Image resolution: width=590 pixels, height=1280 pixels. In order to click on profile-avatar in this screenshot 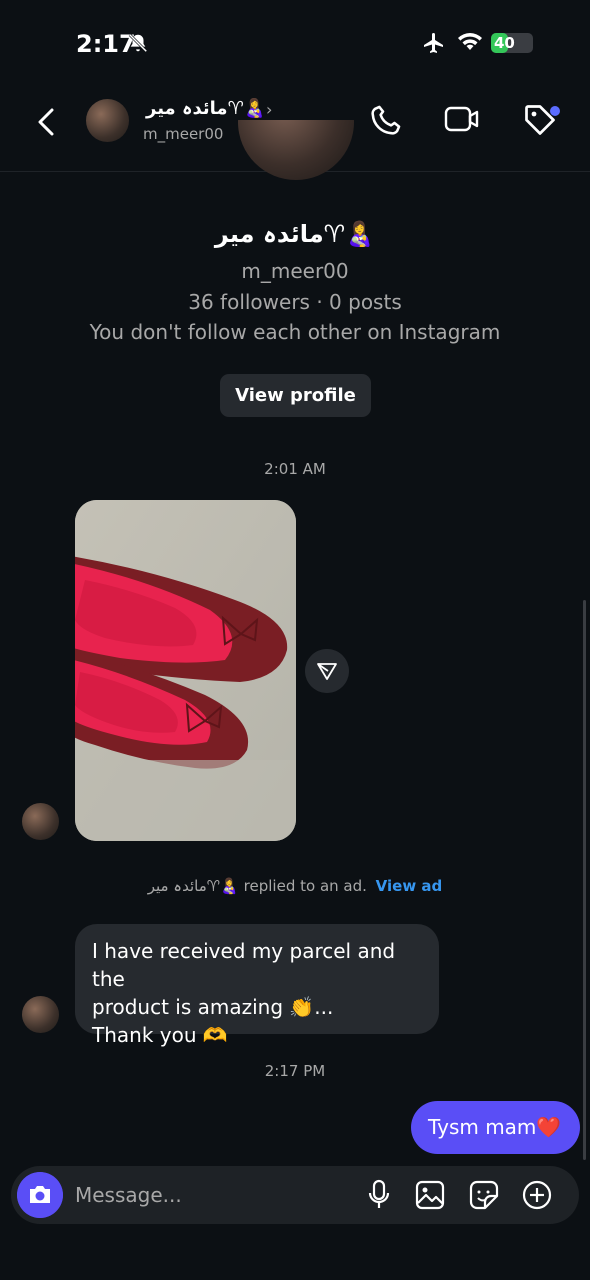, I will do `click(296, 150)`.